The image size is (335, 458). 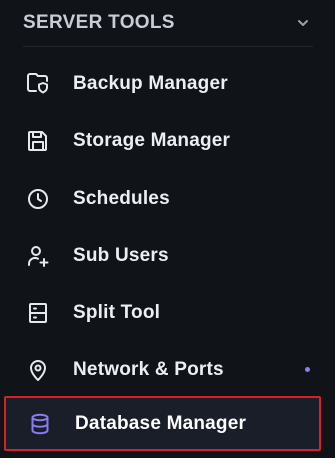 I want to click on nav-item-label: Schedules, so click(x=121, y=198).